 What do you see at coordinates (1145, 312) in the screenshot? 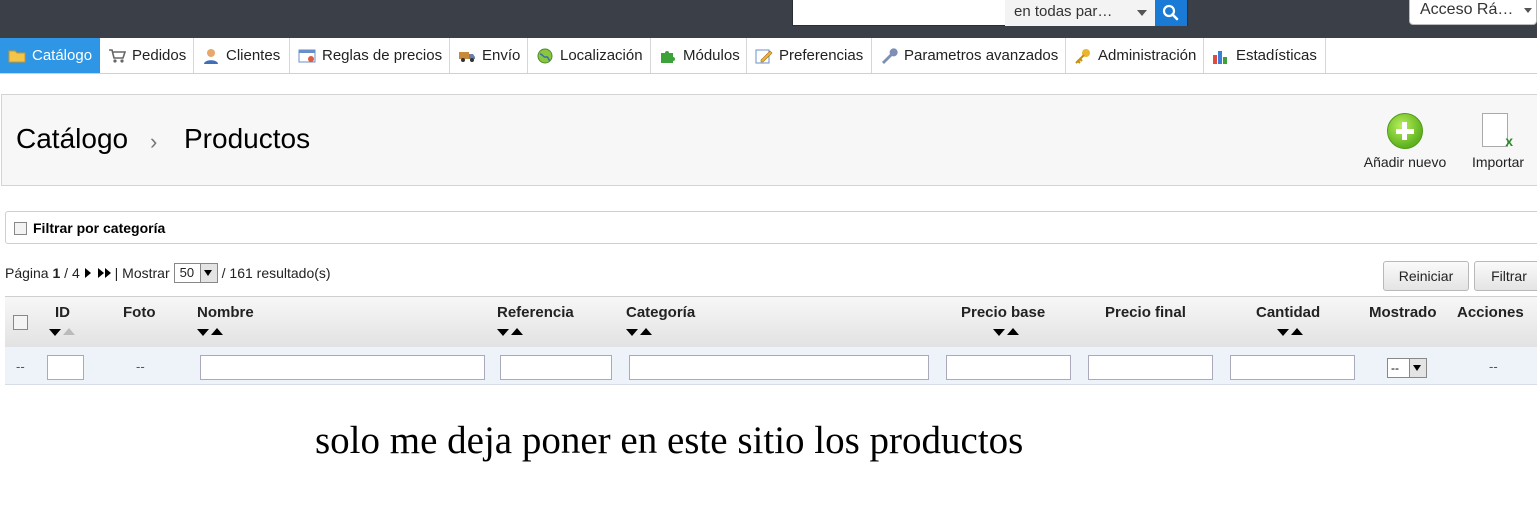
I see `column-header-precio-final: Precio final` at bounding box center [1145, 312].